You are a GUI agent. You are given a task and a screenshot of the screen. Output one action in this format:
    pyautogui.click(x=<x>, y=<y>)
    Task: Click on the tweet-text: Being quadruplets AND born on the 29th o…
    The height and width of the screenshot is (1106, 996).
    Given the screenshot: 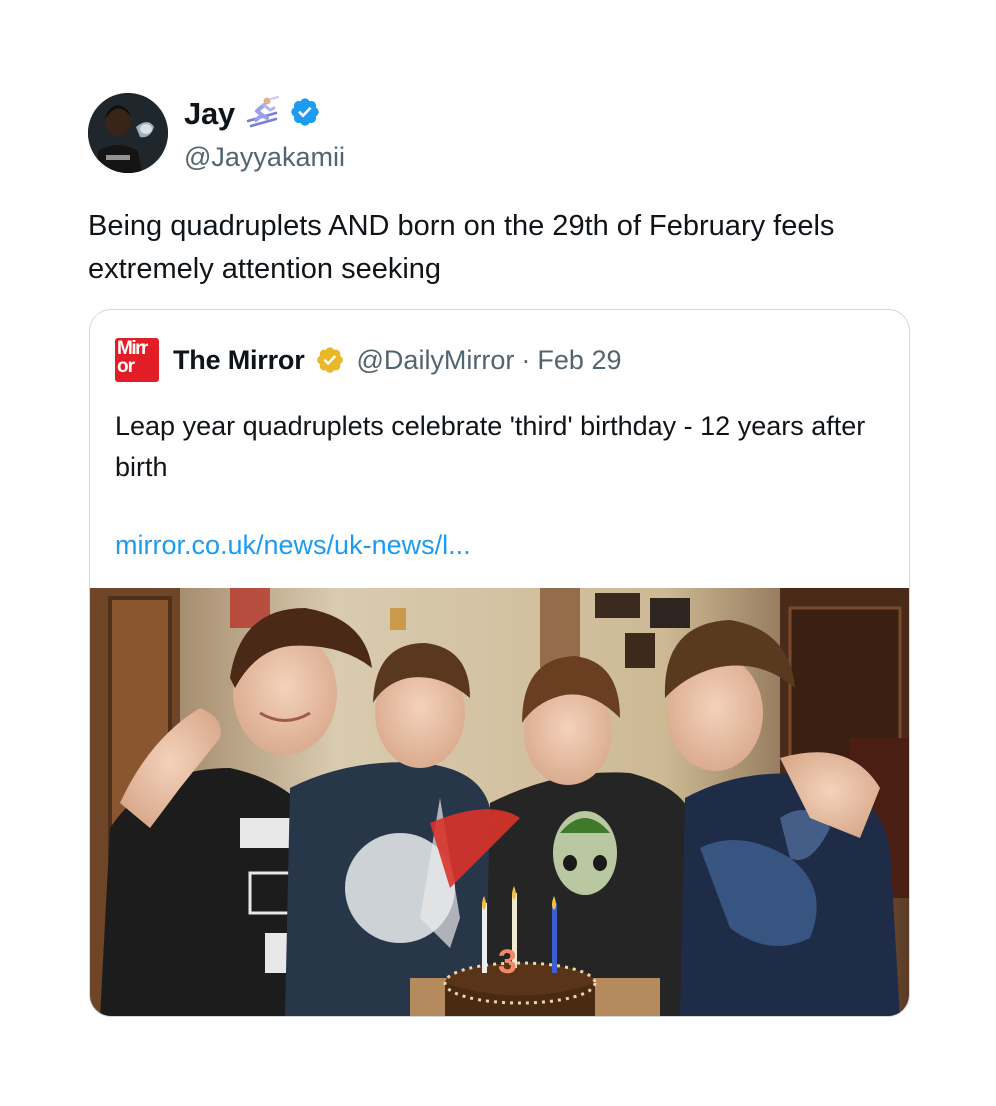 What is the action you would take?
    pyautogui.click(x=461, y=247)
    